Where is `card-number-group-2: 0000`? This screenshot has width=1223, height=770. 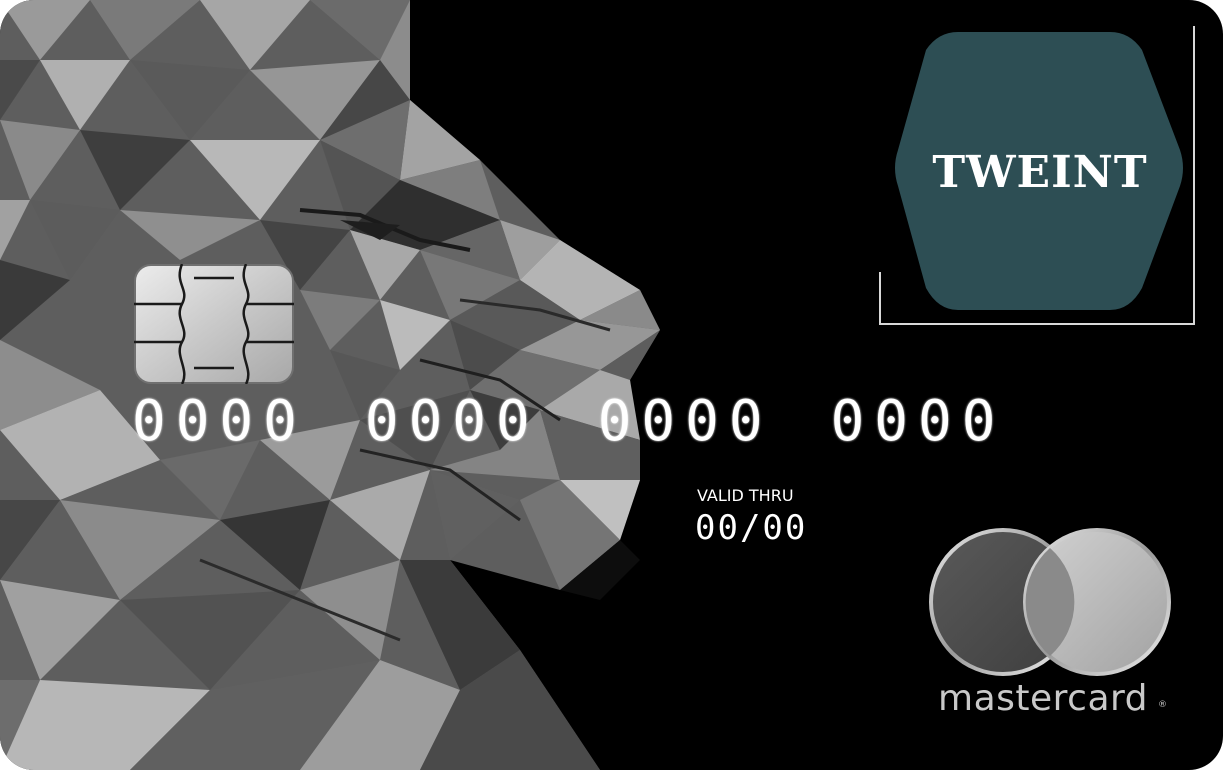
card-number-group-2: 0000 is located at coordinates (452, 421).